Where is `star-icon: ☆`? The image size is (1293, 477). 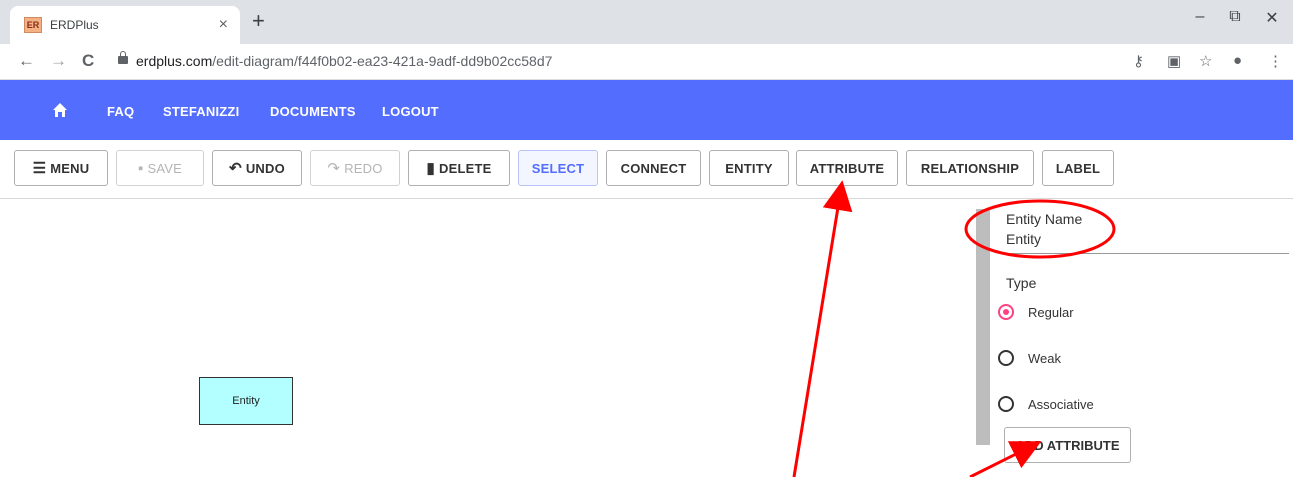 star-icon: ☆ is located at coordinates (1205, 61).